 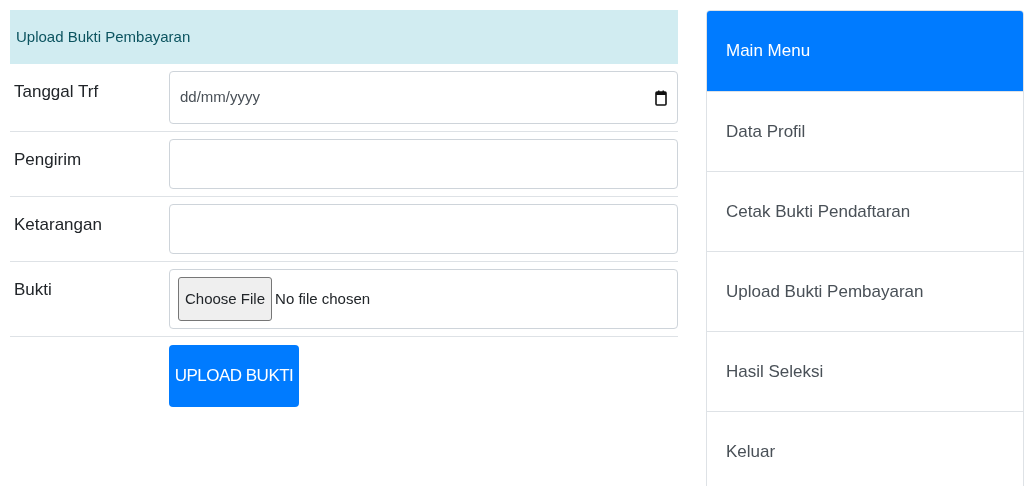 I want to click on date-field: dd/mm/yyyy, so click(x=423, y=97).